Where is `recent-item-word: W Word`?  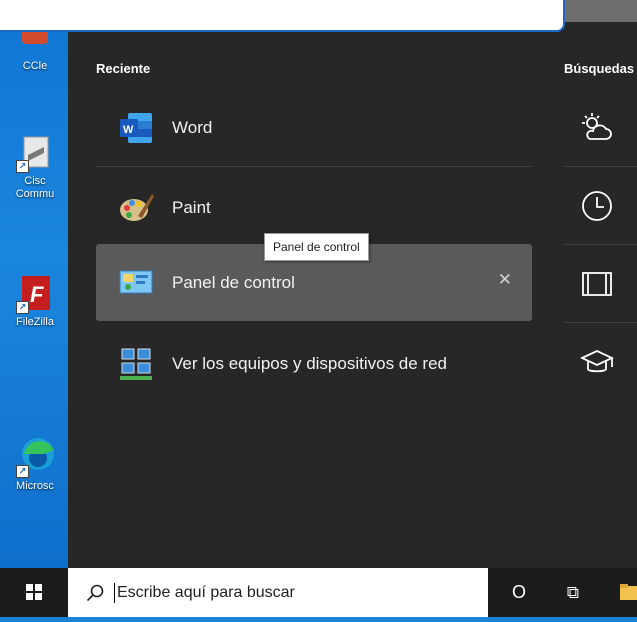
recent-item-word: W Word is located at coordinates (314, 127).